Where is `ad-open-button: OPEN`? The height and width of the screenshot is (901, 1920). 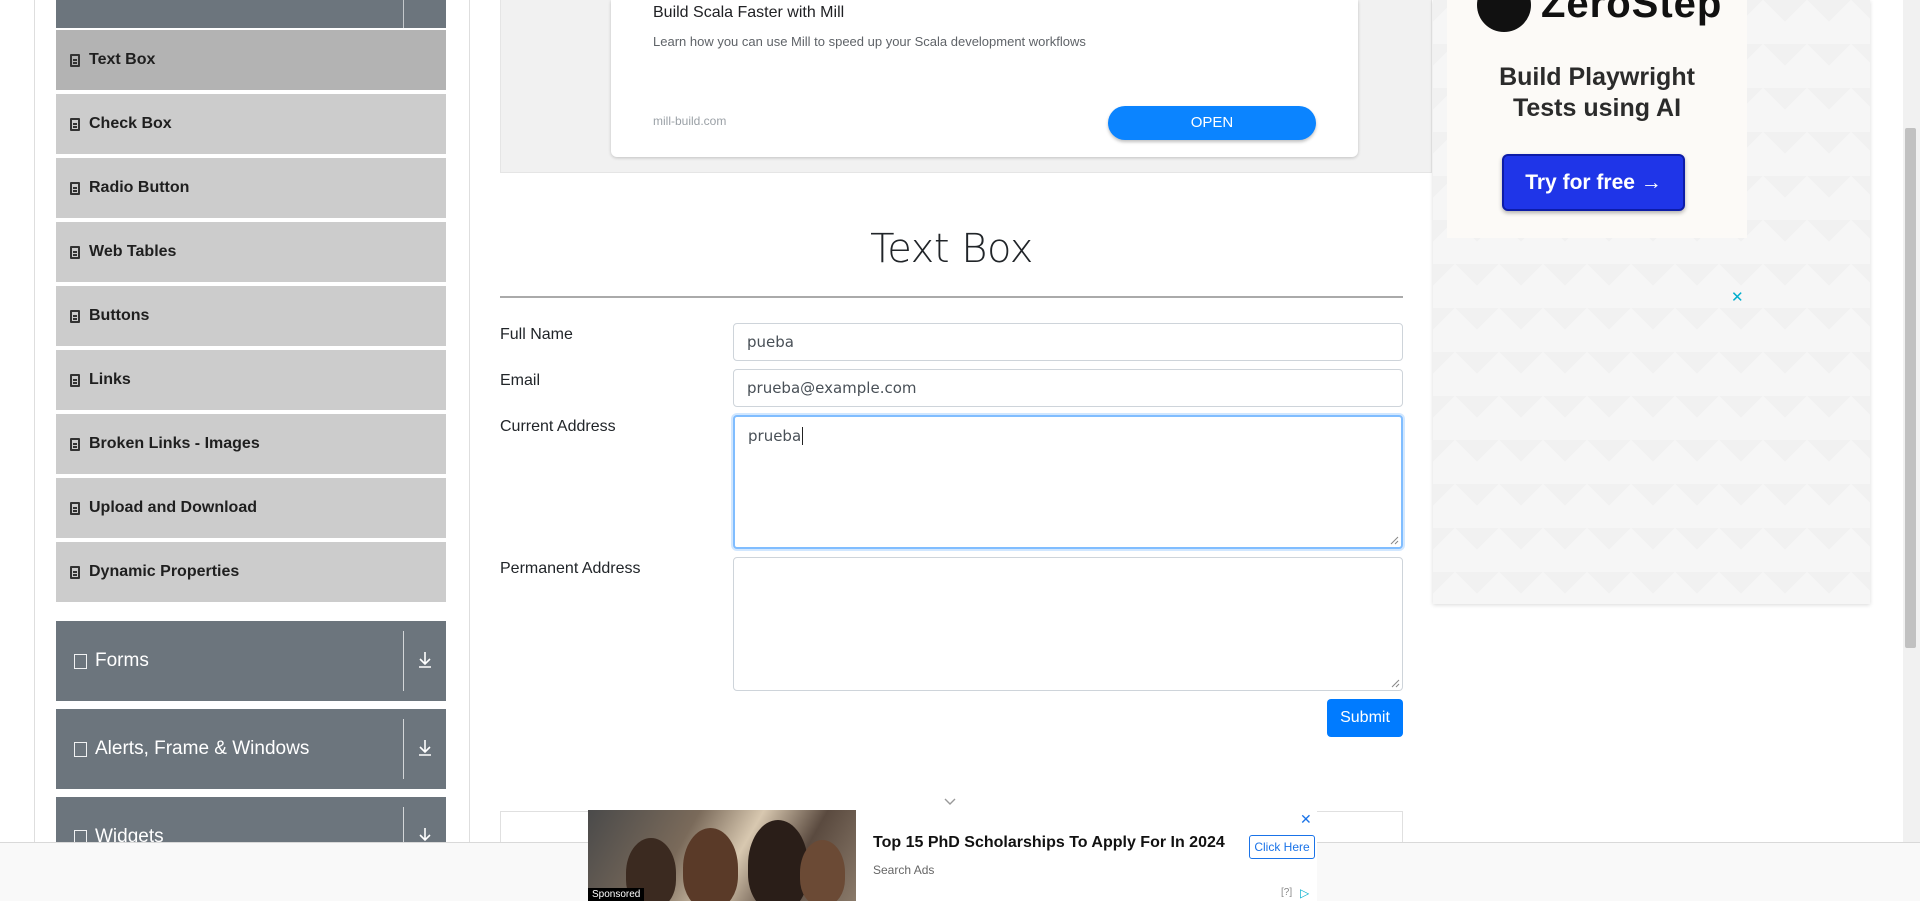 ad-open-button: OPEN is located at coordinates (1212, 123).